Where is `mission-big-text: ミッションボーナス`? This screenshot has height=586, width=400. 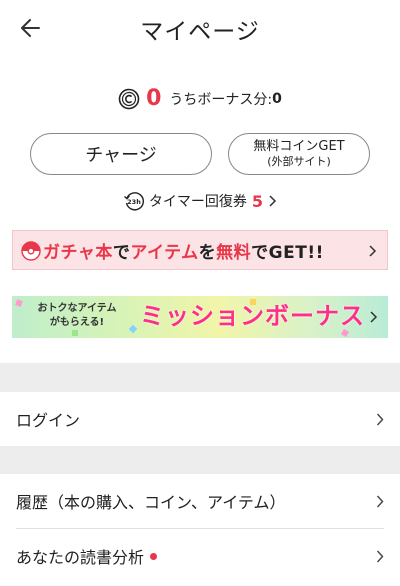
mission-big-text: ミッションボーナス is located at coordinates (252, 316).